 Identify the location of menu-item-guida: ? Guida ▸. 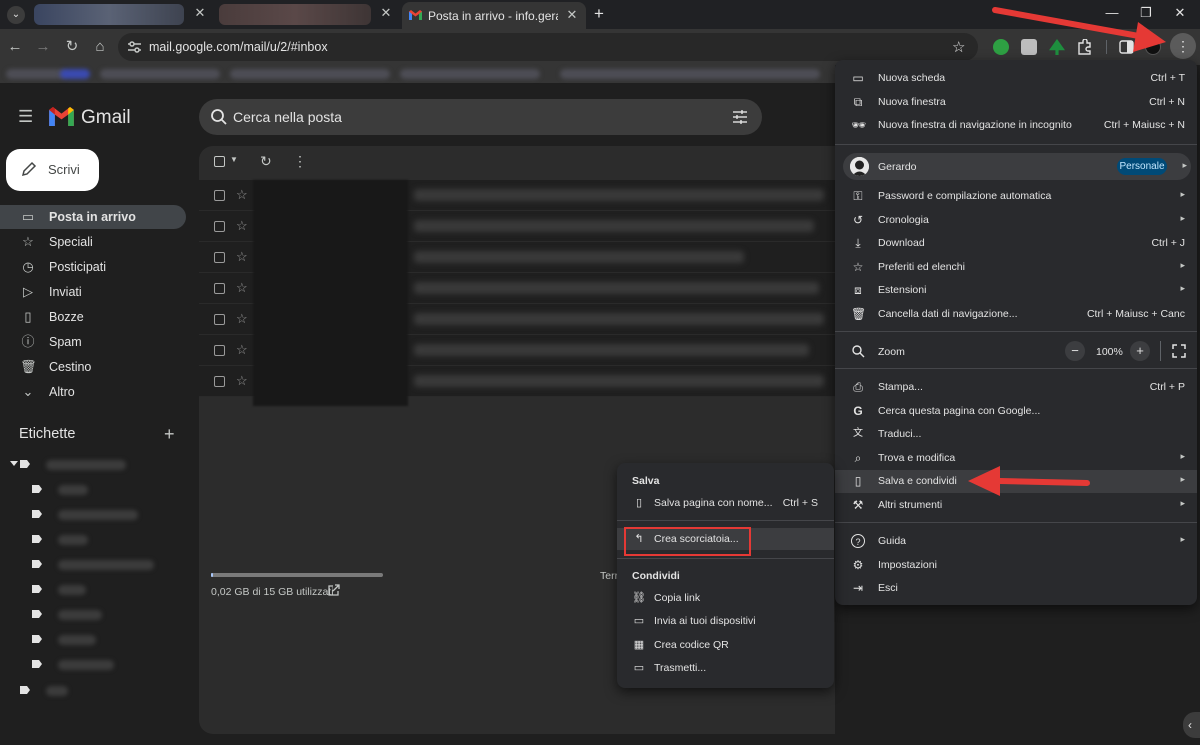
(1016, 541).